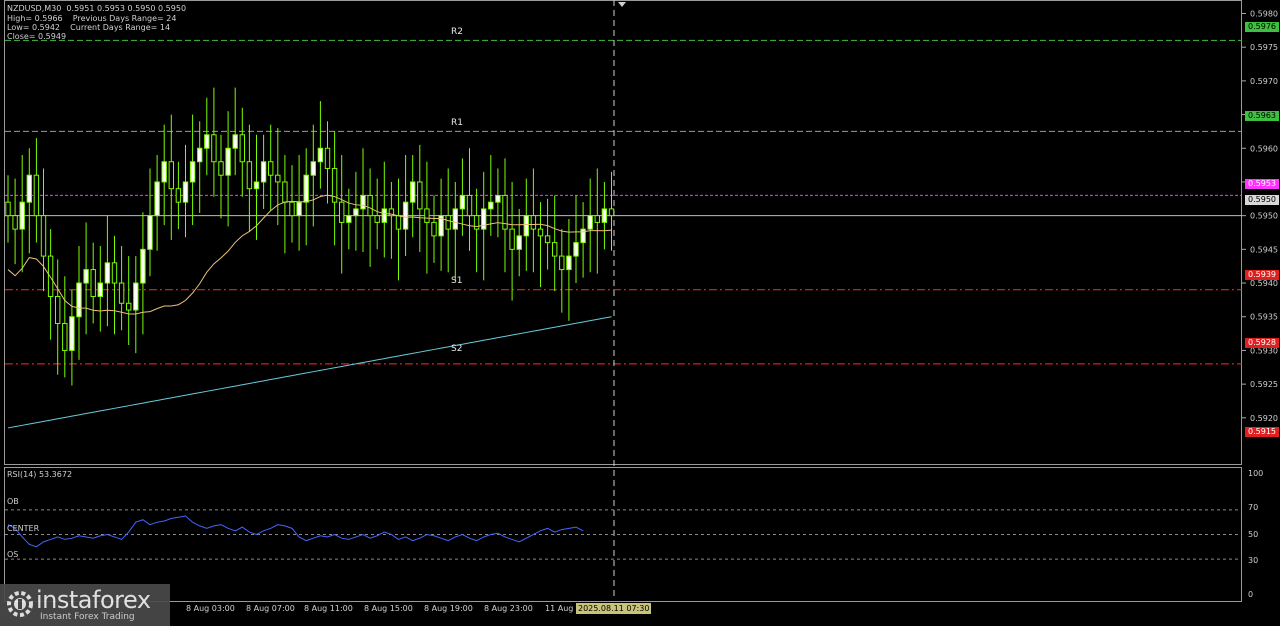  I want to click on rsi-axis-100: 100, so click(1256, 473).